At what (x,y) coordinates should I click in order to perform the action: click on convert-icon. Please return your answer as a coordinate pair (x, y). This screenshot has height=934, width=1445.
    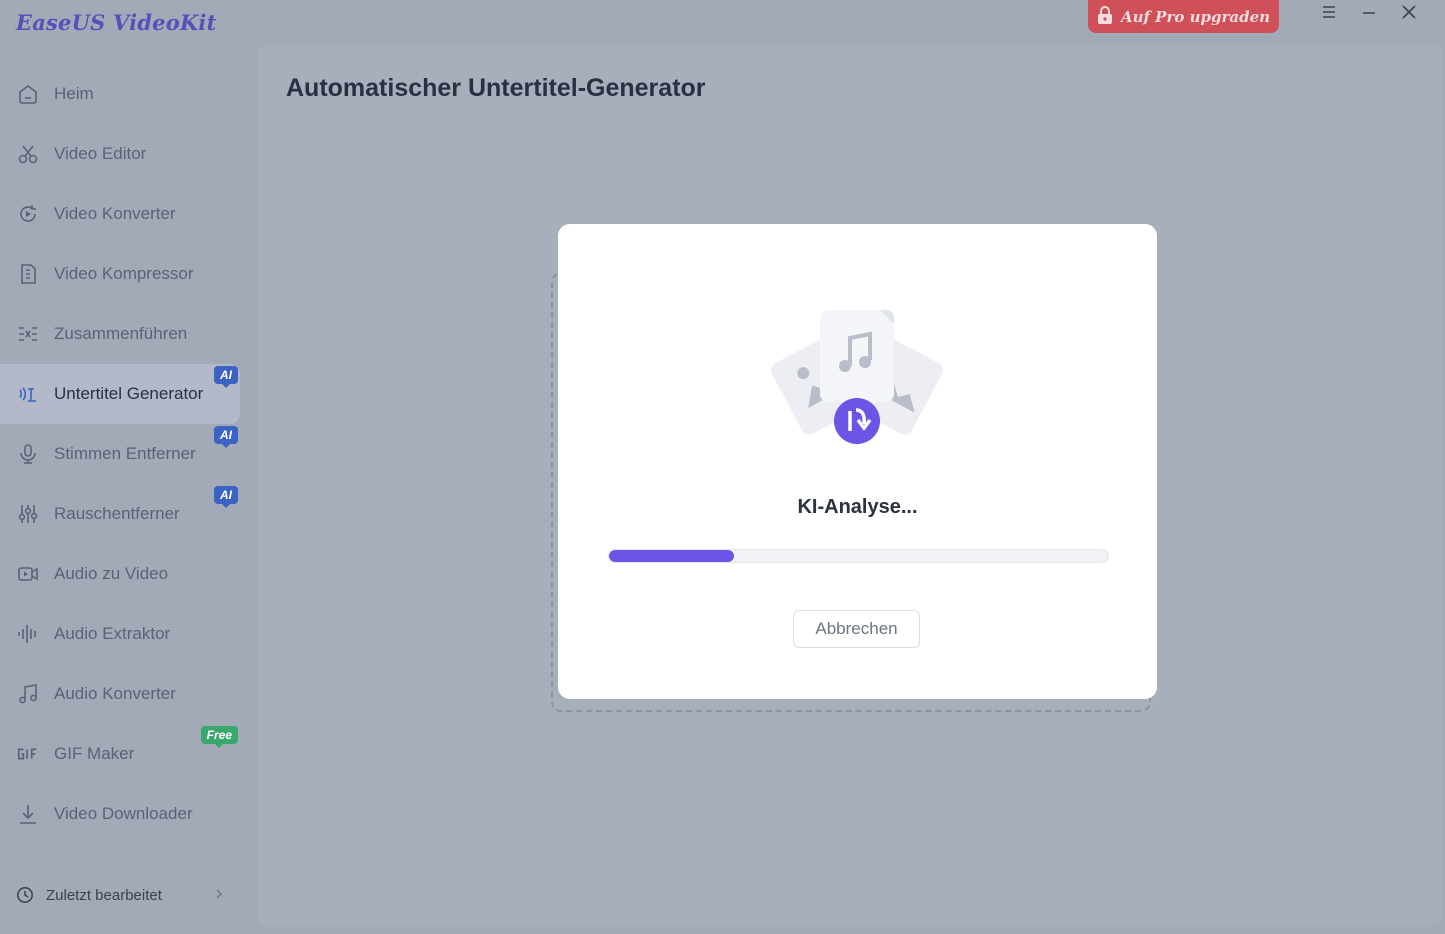
    Looking at the image, I should click on (28, 214).